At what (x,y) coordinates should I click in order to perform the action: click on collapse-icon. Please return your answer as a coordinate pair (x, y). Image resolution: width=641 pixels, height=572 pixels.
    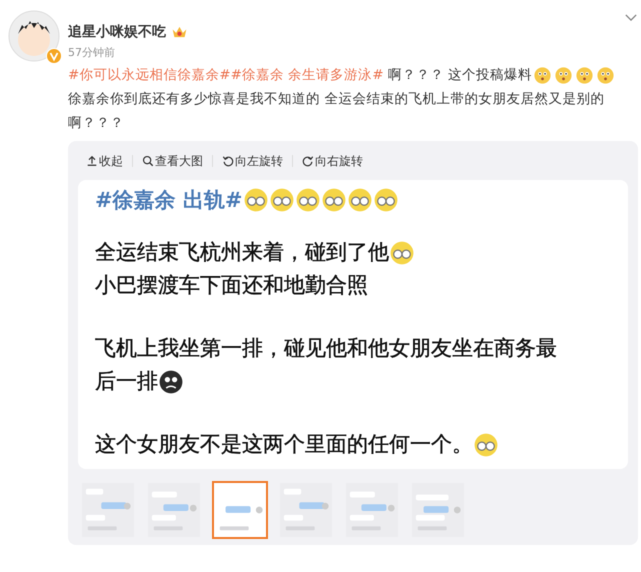
    Looking at the image, I should click on (92, 161).